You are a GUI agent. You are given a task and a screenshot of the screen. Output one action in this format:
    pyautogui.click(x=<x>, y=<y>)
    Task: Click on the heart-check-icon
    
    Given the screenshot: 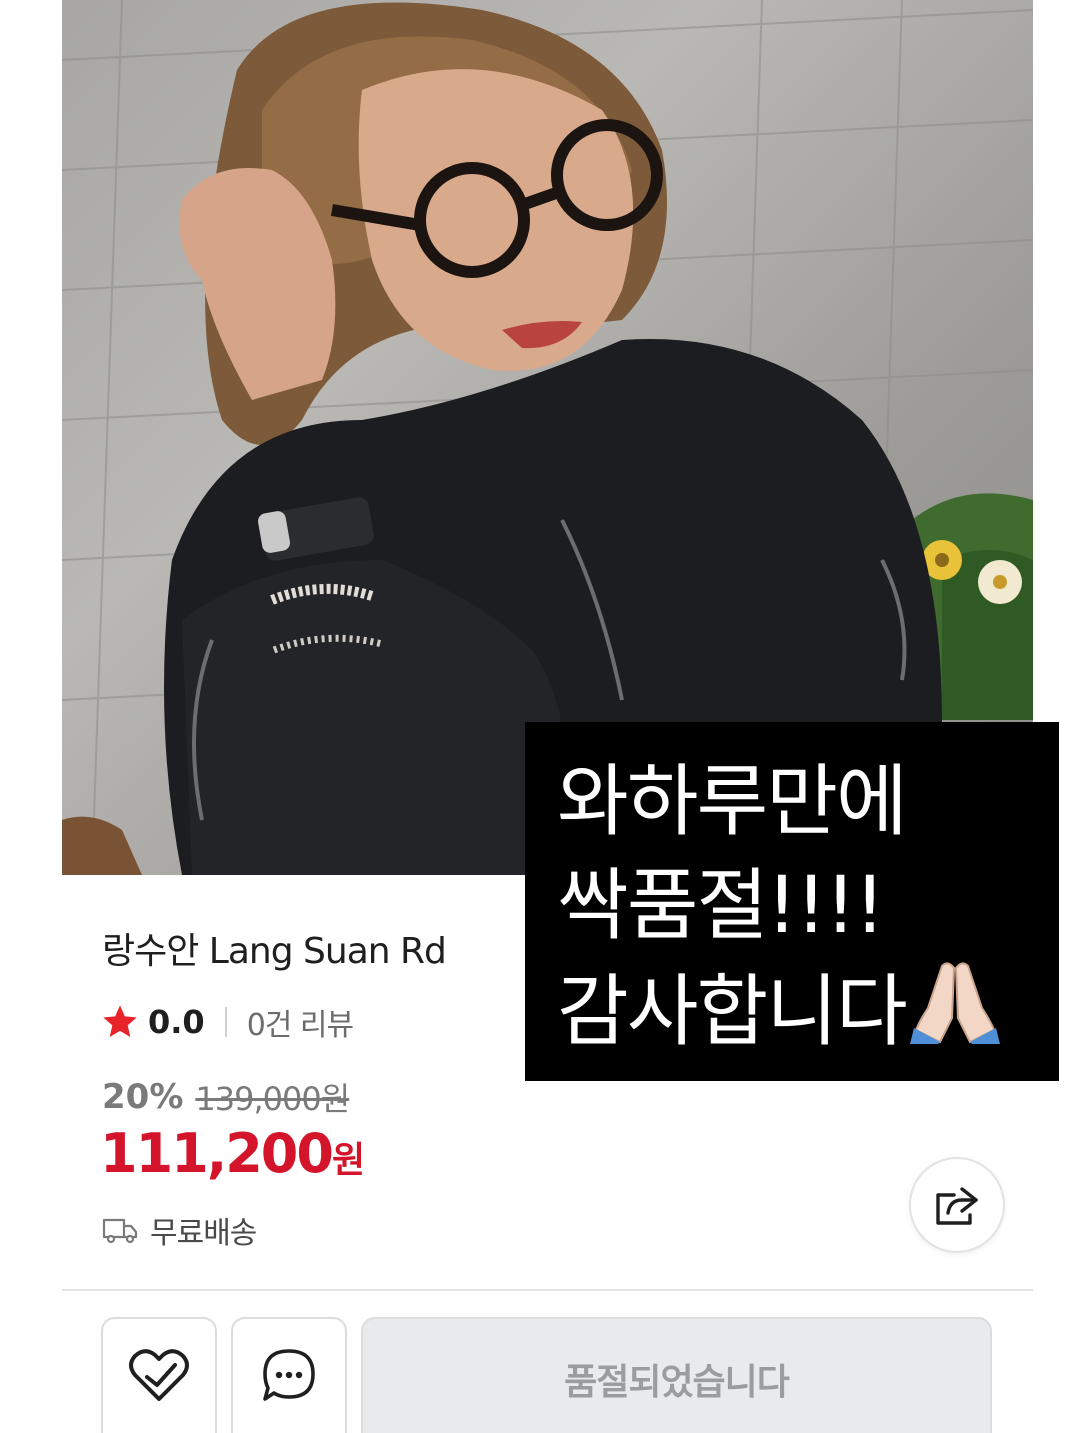 What is the action you would take?
    pyautogui.click(x=159, y=1375)
    